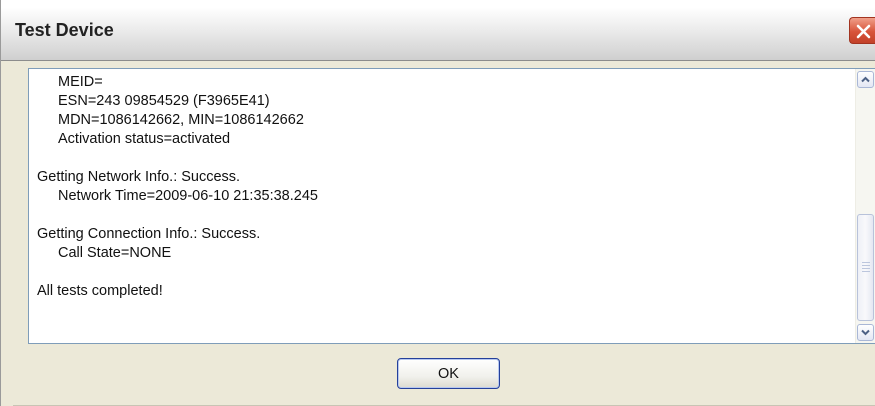  I want to click on scroll-down-button, so click(865, 332).